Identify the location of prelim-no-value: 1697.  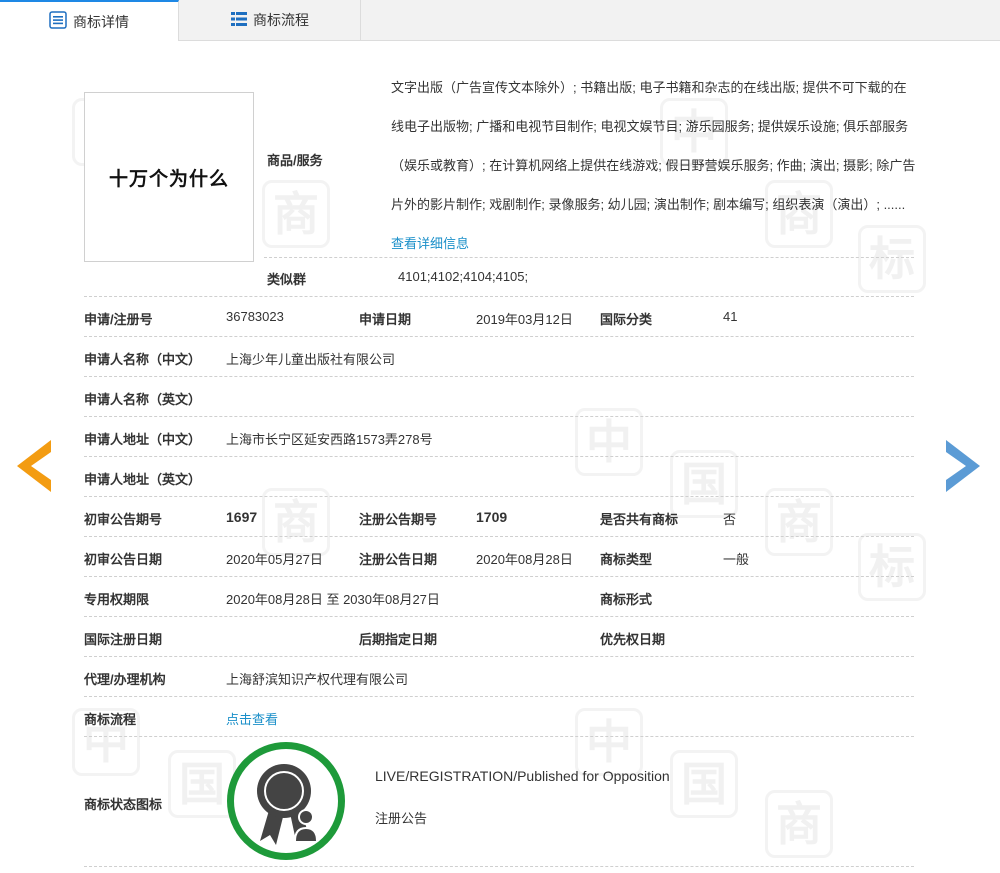
(242, 517).